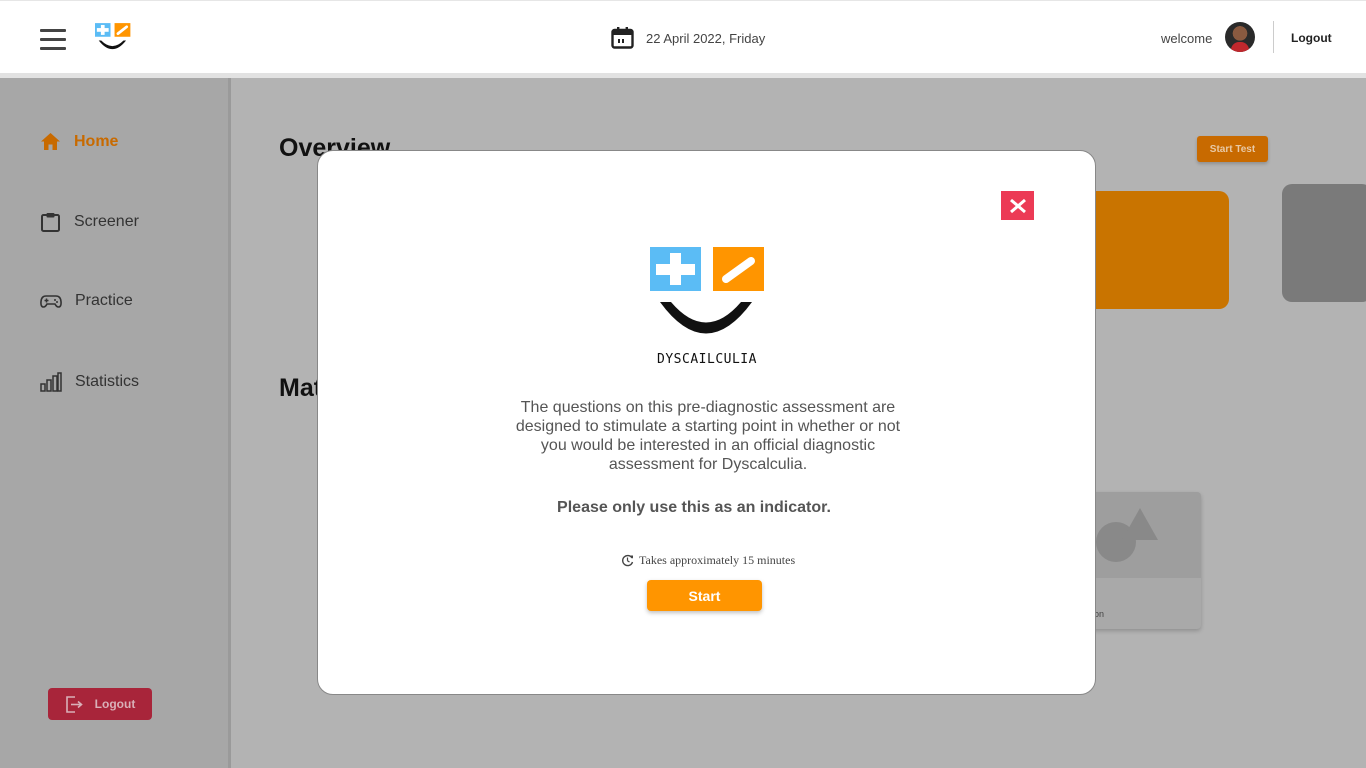  What do you see at coordinates (704, 595) in the screenshot?
I see `start-button: Start` at bounding box center [704, 595].